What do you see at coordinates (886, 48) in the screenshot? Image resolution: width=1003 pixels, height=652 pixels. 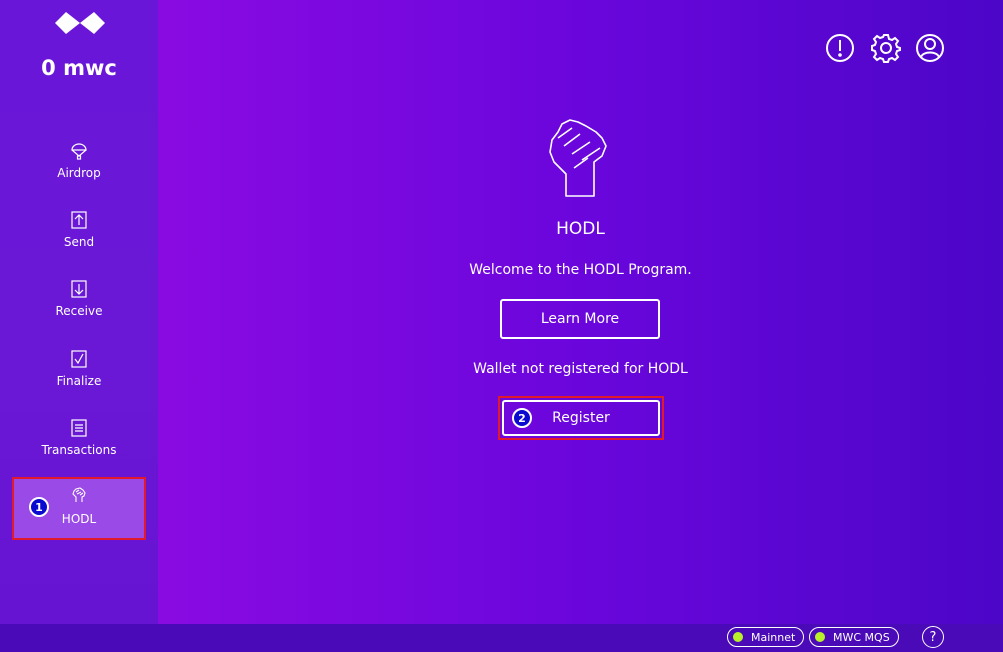 I see `gear-icon` at bounding box center [886, 48].